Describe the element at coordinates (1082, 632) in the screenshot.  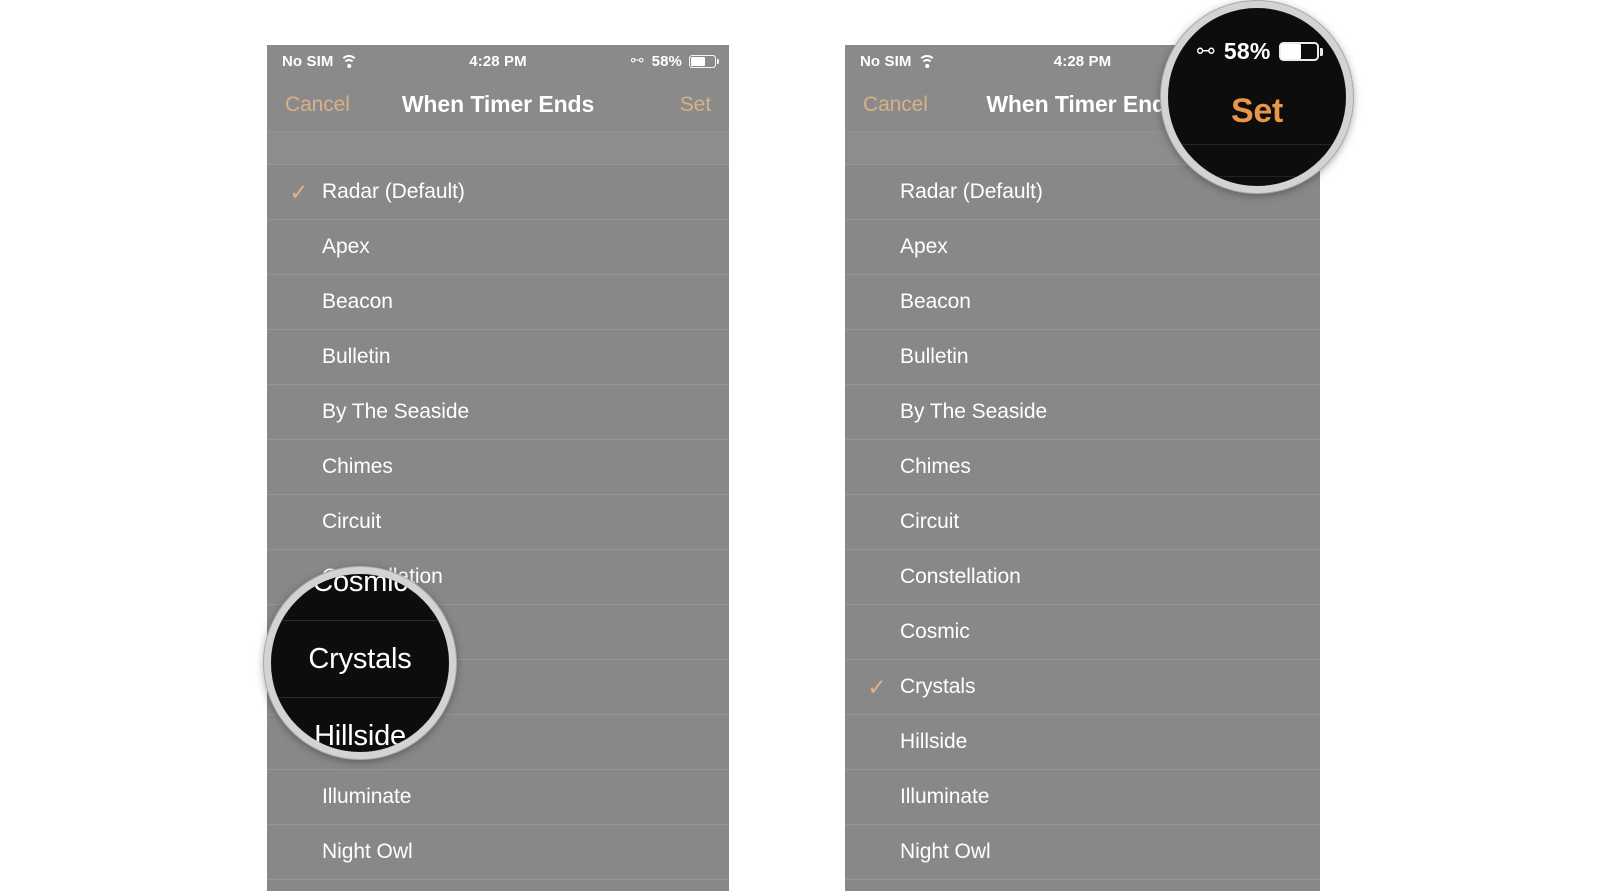
I see `list-item: Cosmic` at that location.